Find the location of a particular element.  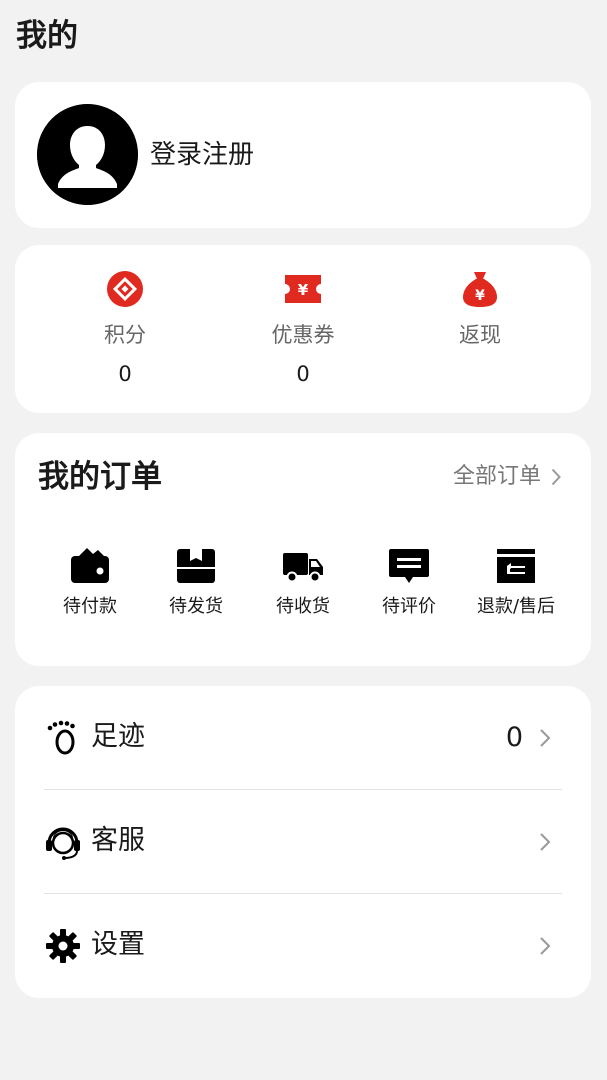

asset-label: 优惠券 is located at coordinates (303, 335).